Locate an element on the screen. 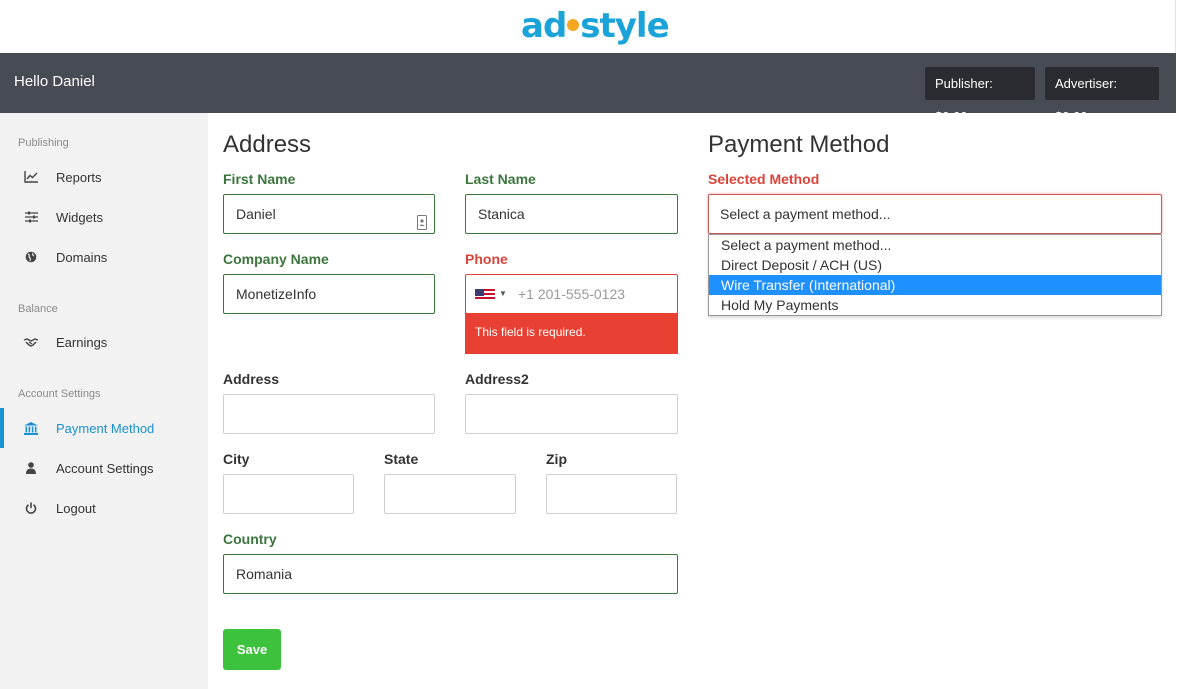 The width and height of the screenshot is (1179, 689). sidebar-section-balance: Balance is located at coordinates (38, 309).